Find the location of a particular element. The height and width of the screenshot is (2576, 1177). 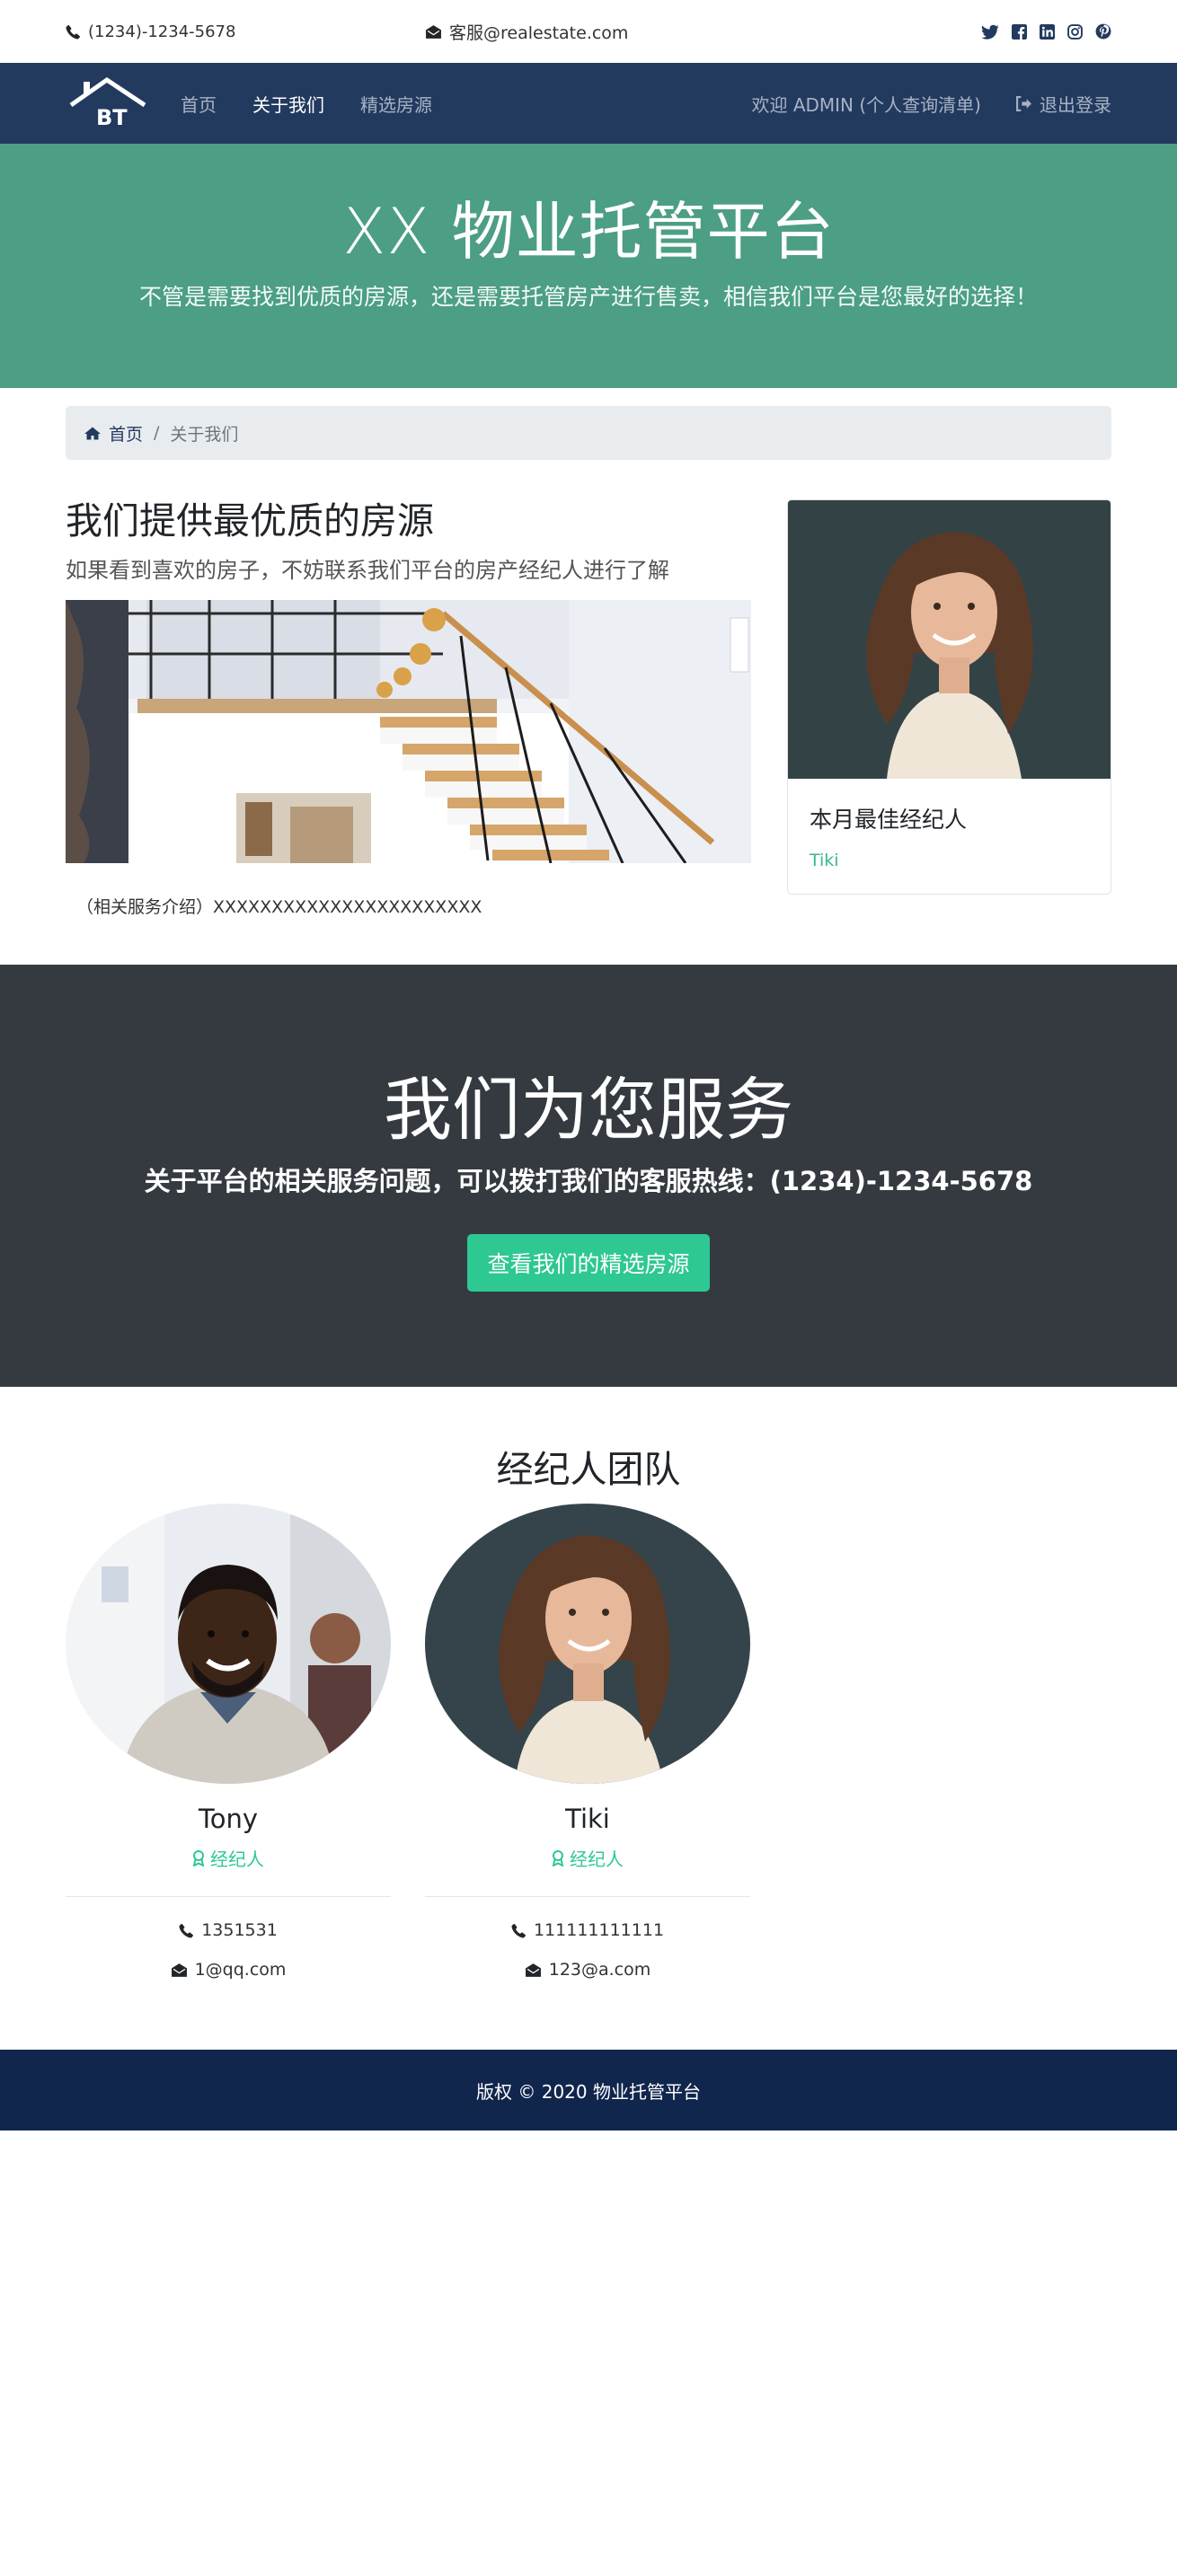

topbar-phone: (1234)-1234-5678 is located at coordinates (150, 31).